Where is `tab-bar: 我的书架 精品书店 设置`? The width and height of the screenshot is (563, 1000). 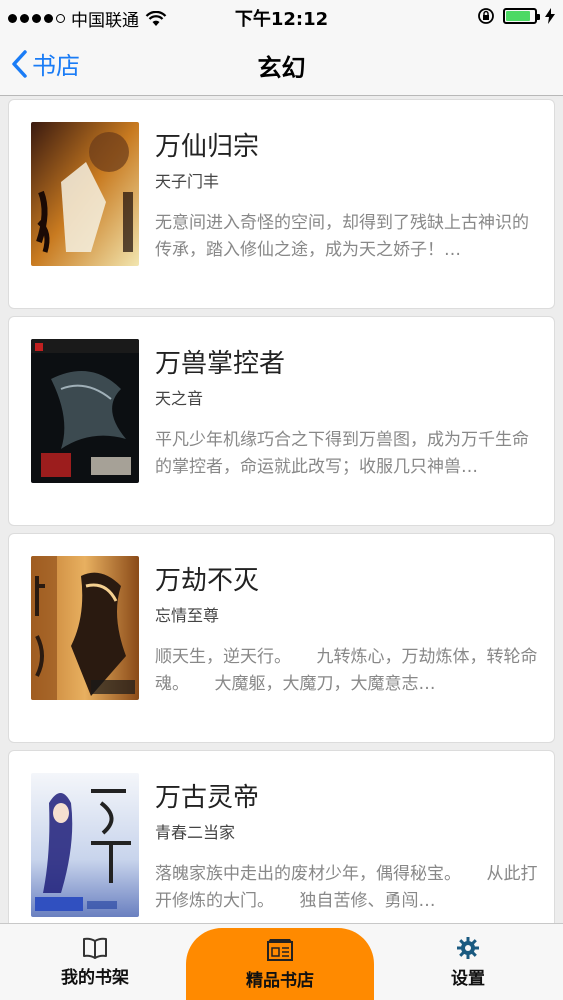
tab-bar: 我的书架 精品书店 设置 is located at coordinates (281, 961).